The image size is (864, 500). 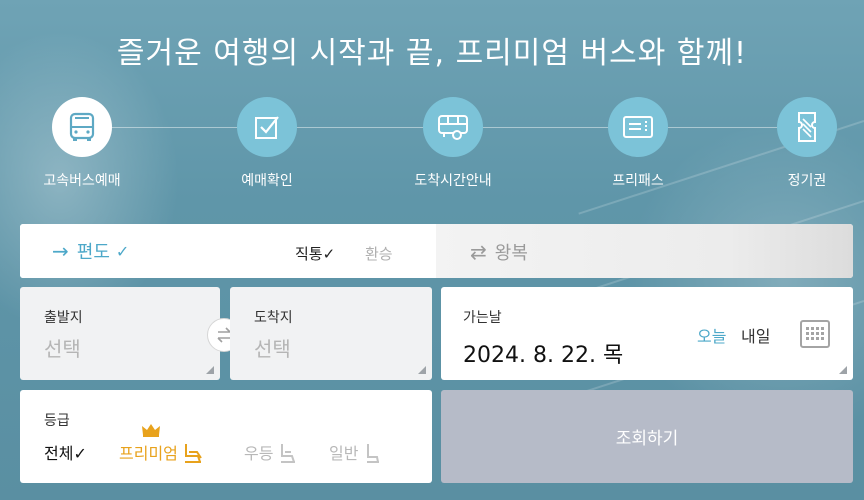 What do you see at coordinates (807, 181) in the screenshot?
I see `menu-label: 정기권` at bounding box center [807, 181].